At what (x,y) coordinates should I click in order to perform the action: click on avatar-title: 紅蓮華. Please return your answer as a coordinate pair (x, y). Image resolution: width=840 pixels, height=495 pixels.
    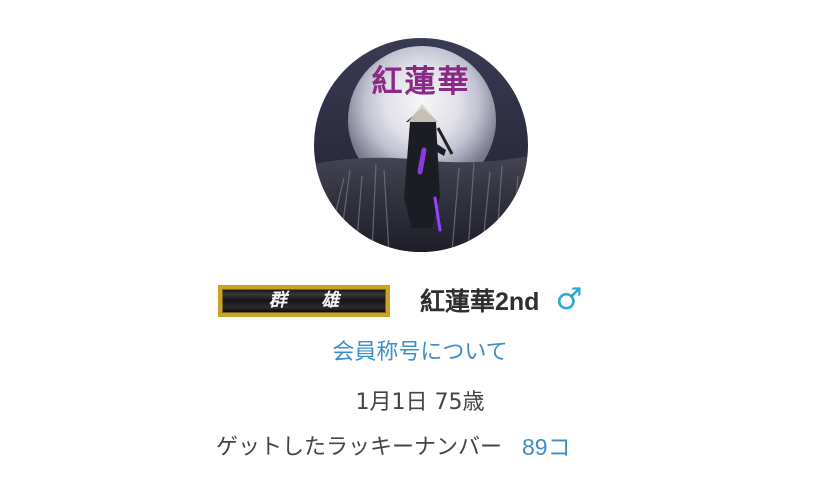
    Looking at the image, I should click on (421, 82).